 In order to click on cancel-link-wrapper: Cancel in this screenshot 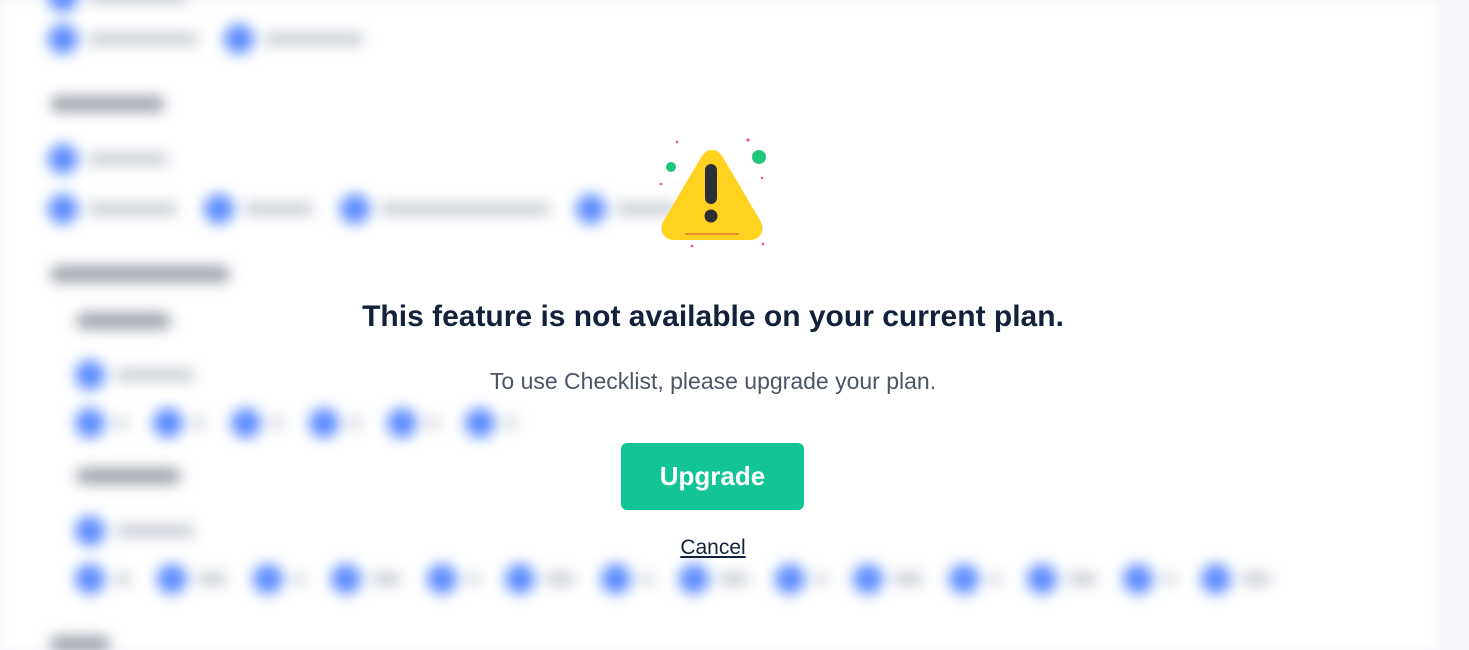, I will do `click(713, 548)`.